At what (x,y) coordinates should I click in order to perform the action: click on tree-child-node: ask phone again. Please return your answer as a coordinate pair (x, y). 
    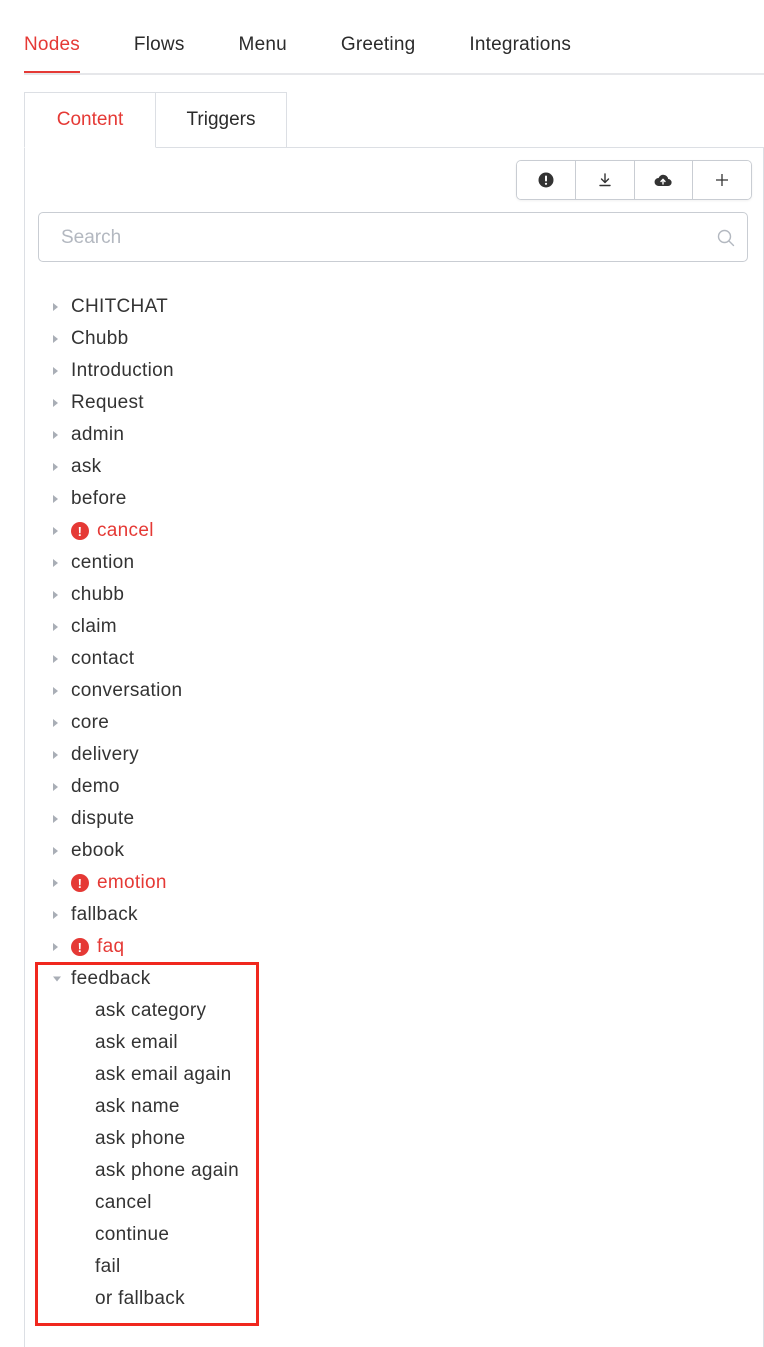
    Looking at the image, I should click on (390, 1171).